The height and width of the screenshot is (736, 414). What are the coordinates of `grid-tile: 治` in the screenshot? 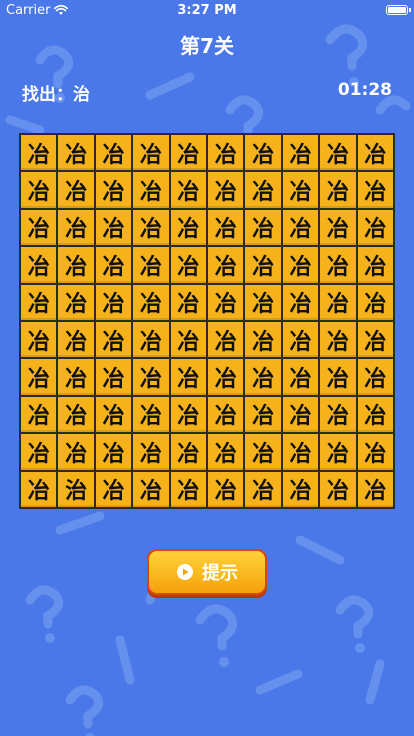 It's located at (76, 489).